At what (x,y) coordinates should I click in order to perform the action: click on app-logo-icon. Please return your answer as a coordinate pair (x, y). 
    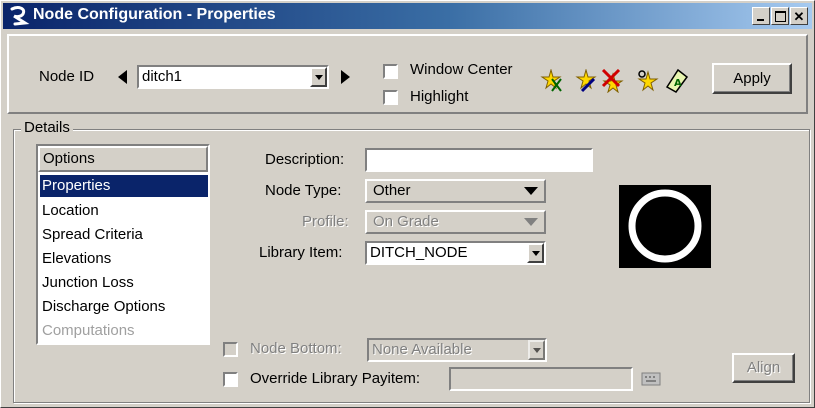
    Looking at the image, I should click on (20, 16).